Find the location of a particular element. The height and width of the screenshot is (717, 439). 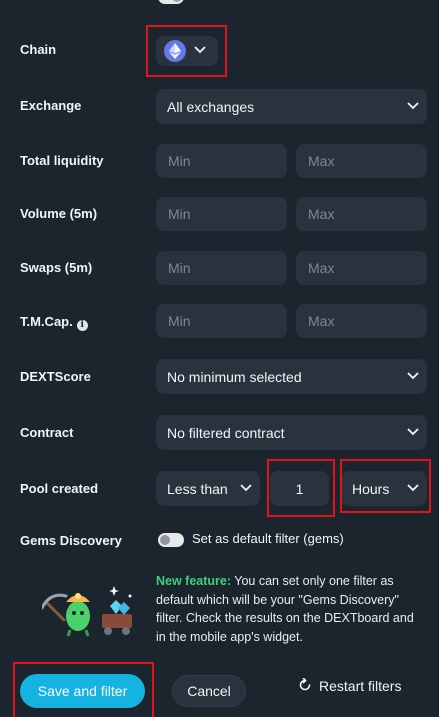

total-liquidity-max-input: Max is located at coordinates (361, 161).